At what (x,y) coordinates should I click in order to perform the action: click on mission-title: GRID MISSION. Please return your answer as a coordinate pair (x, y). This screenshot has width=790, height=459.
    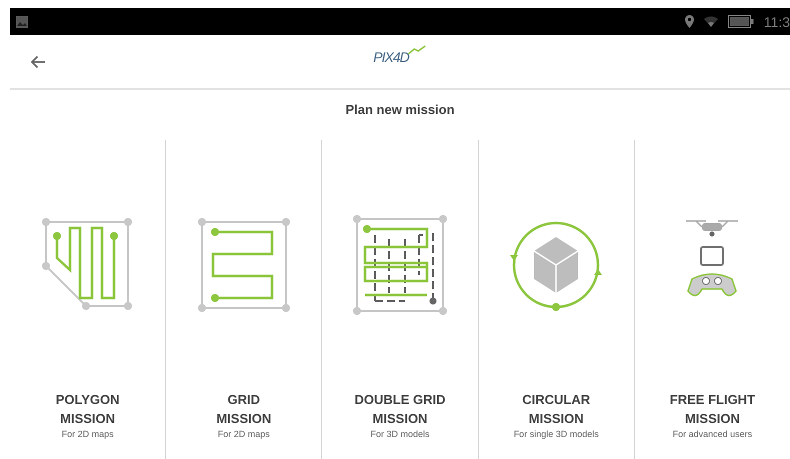
    Looking at the image, I should click on (244, 409).